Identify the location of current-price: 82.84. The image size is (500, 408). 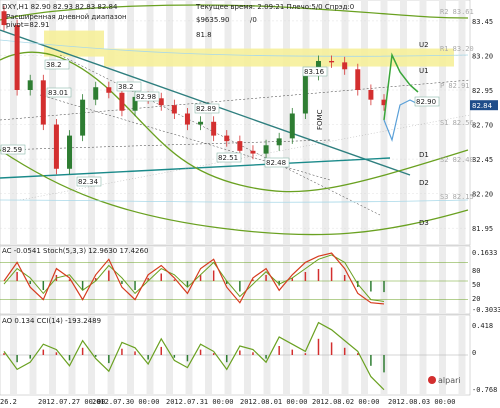
(482, 106).